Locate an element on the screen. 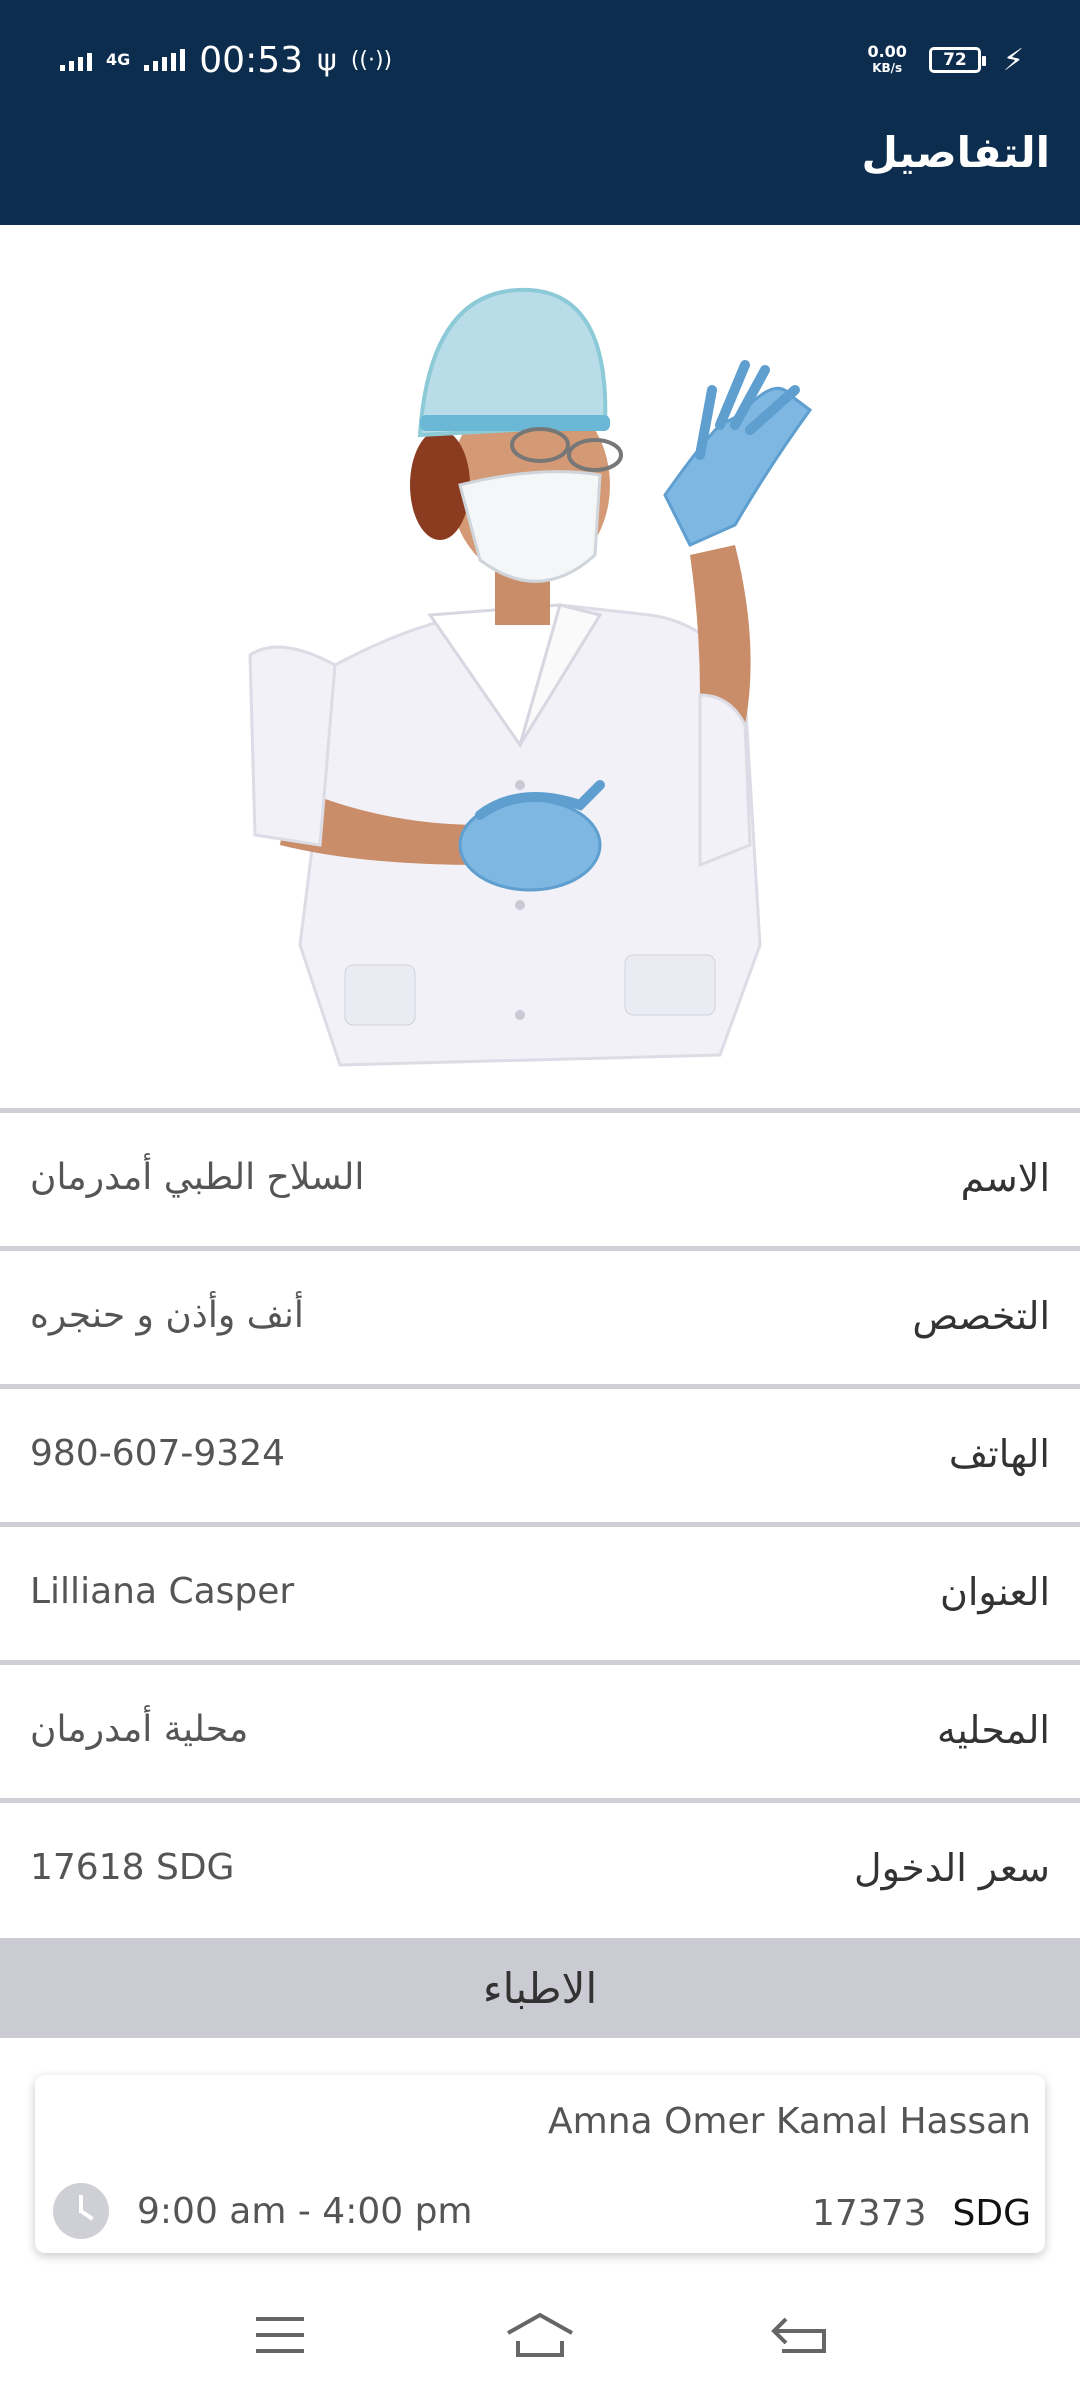 This screenshot has height=2400, width=1080. menu-button is located at coordinates (280, 2335).